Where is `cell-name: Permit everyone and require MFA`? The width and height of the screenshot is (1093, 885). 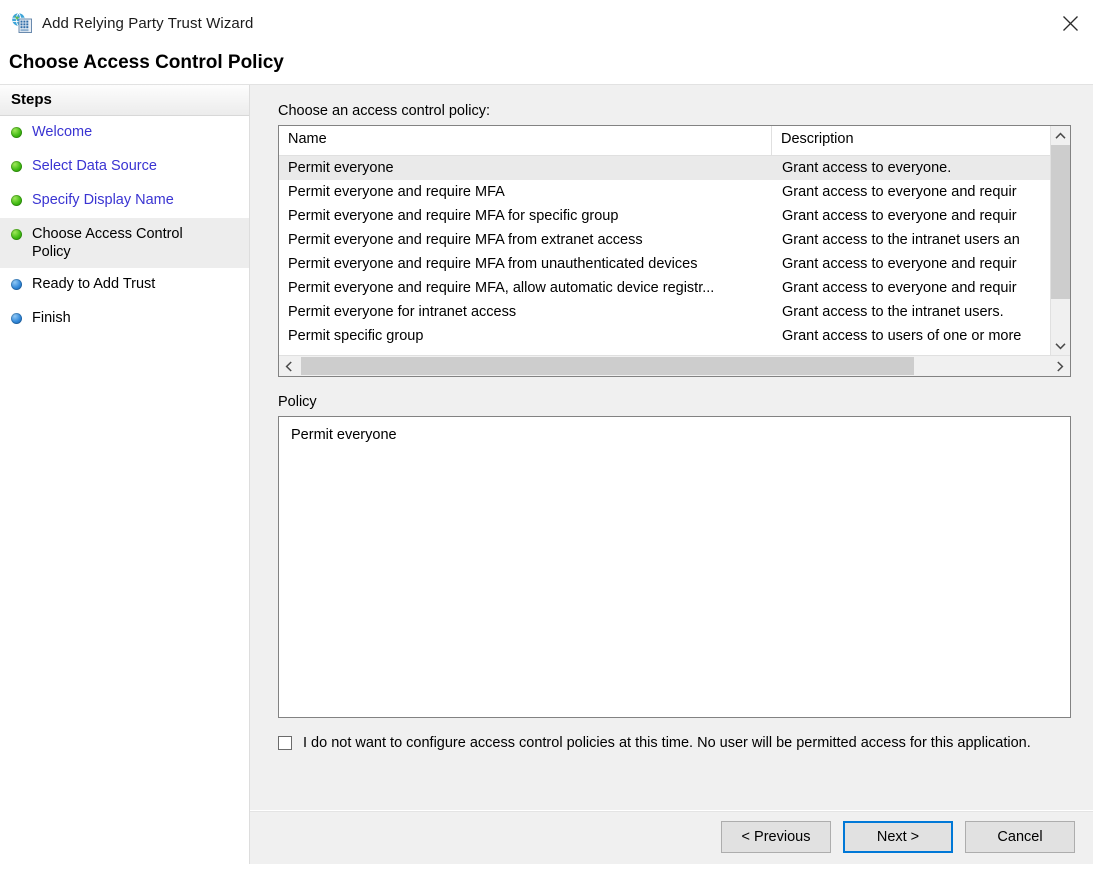 cell-name: Permit everyone and require MFA is located at coordinates (396, 192).